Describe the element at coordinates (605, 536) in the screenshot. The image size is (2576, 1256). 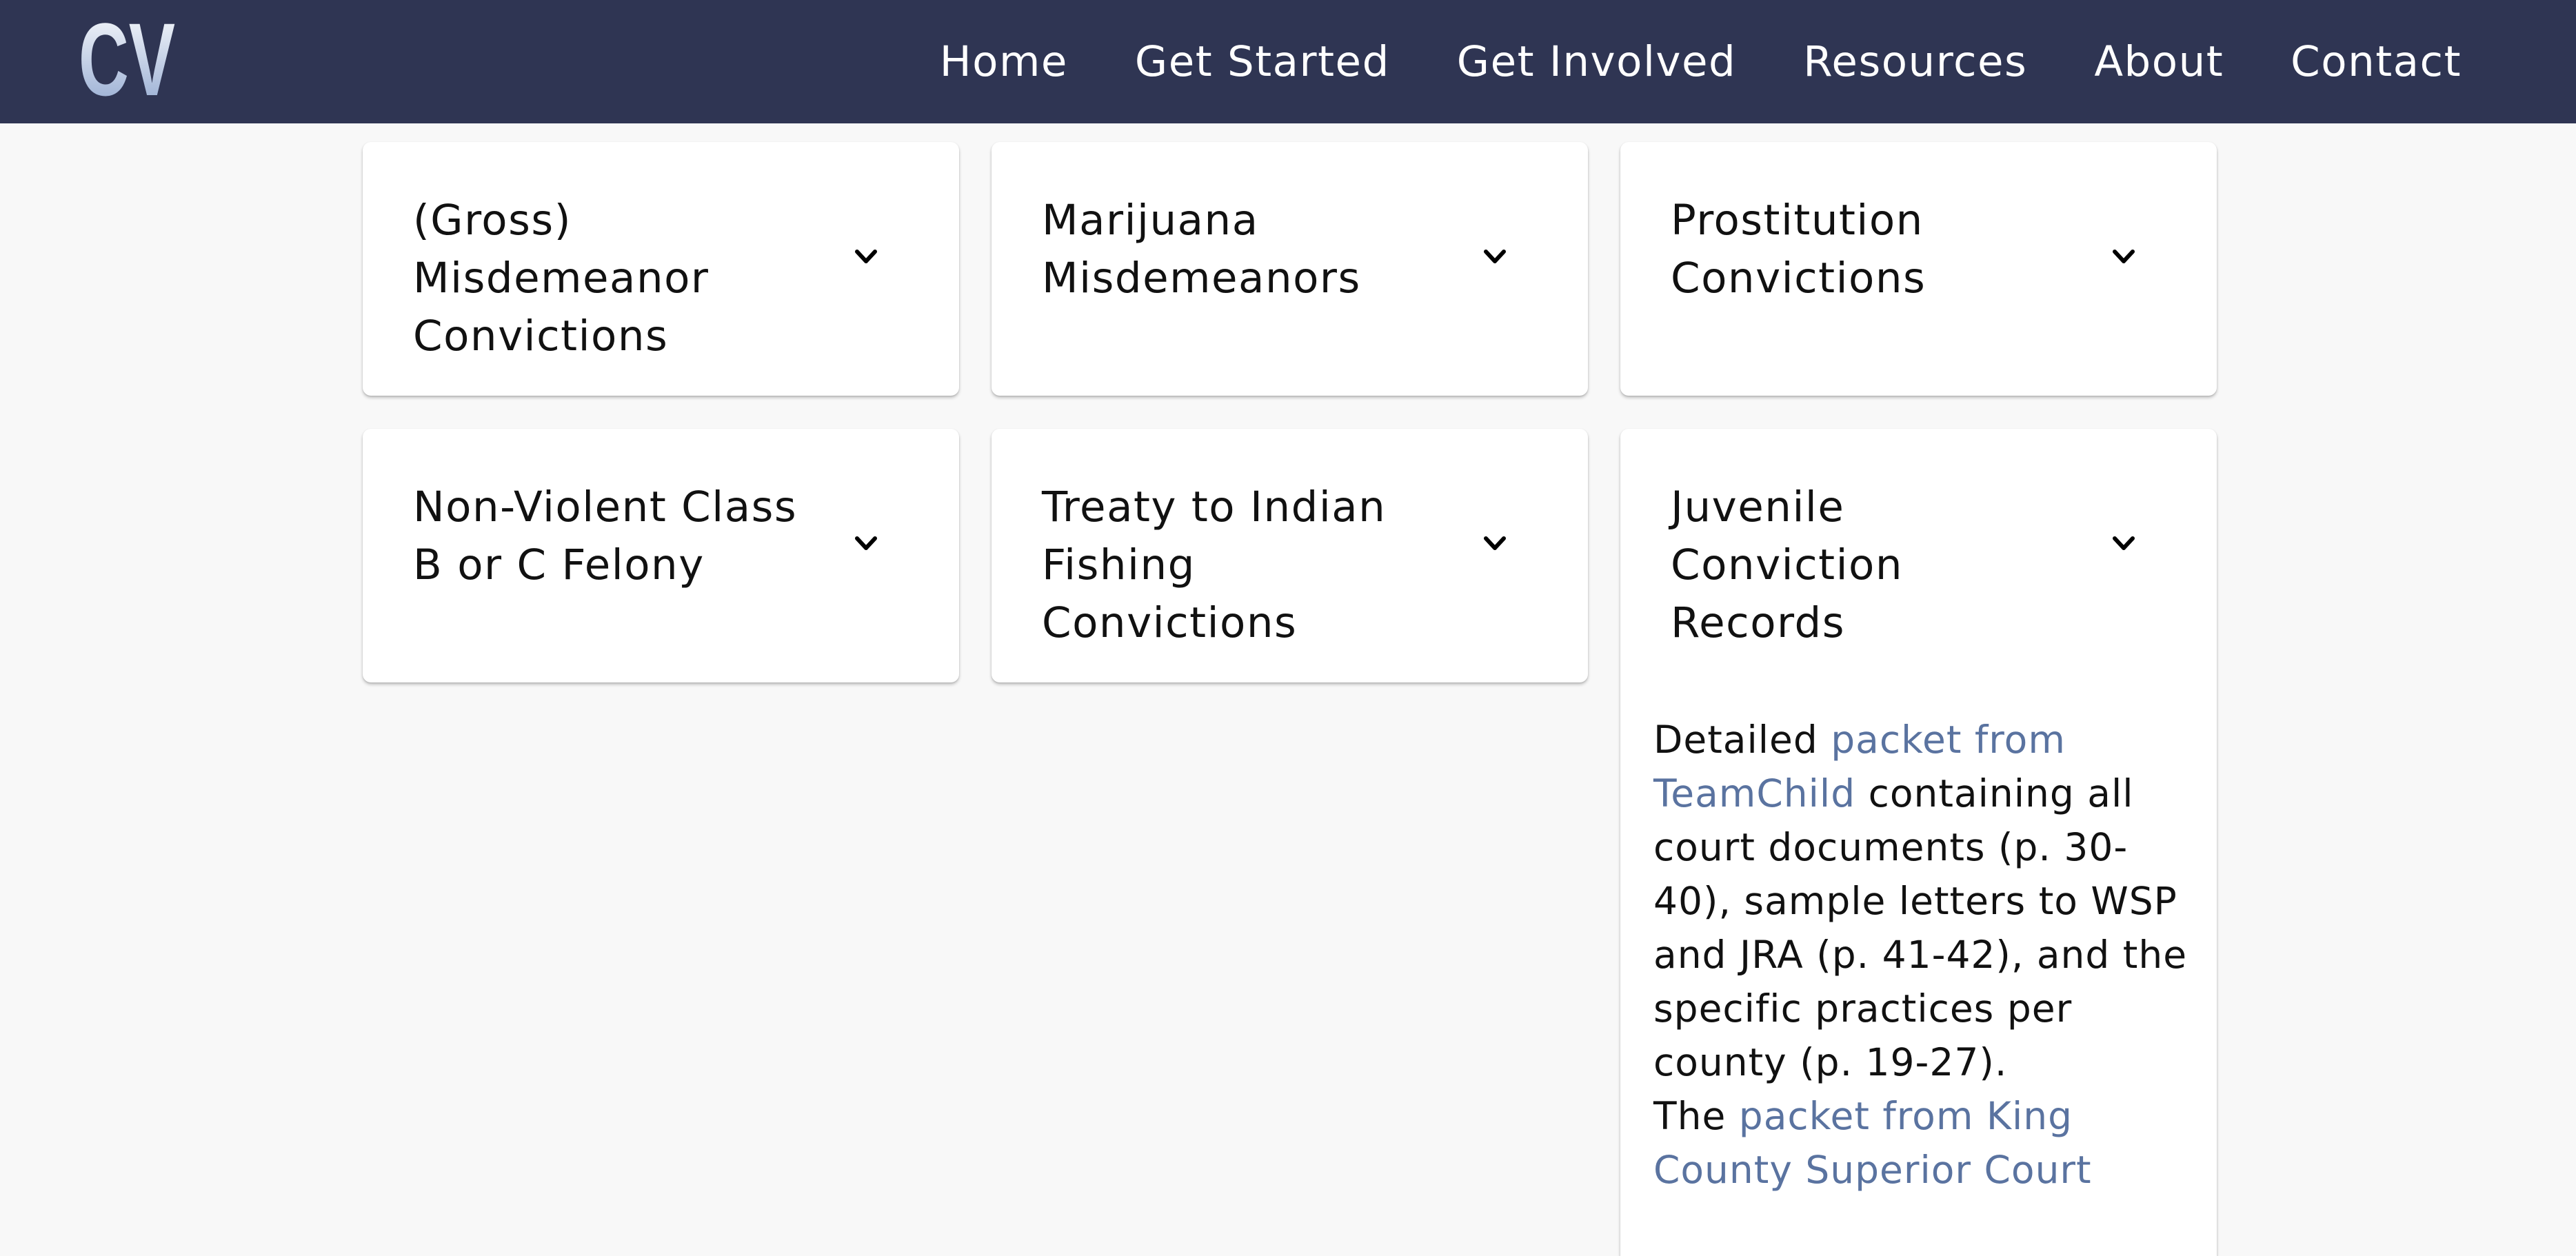
I see `card-title: Non-Violent Class B or C Felony` at that location.